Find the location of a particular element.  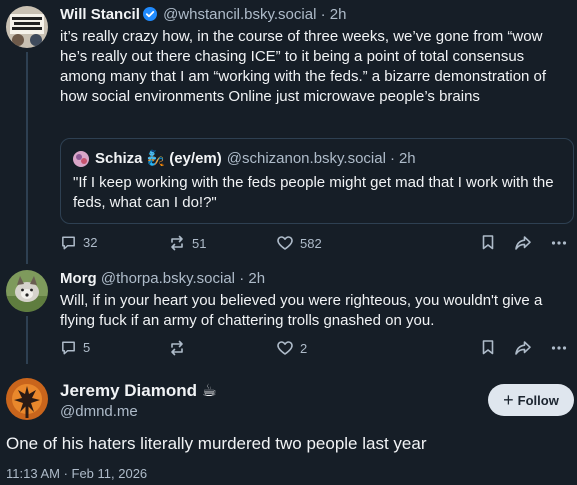

author-handle: @thorpa.bsky.social is located at coordinates (168, 278).